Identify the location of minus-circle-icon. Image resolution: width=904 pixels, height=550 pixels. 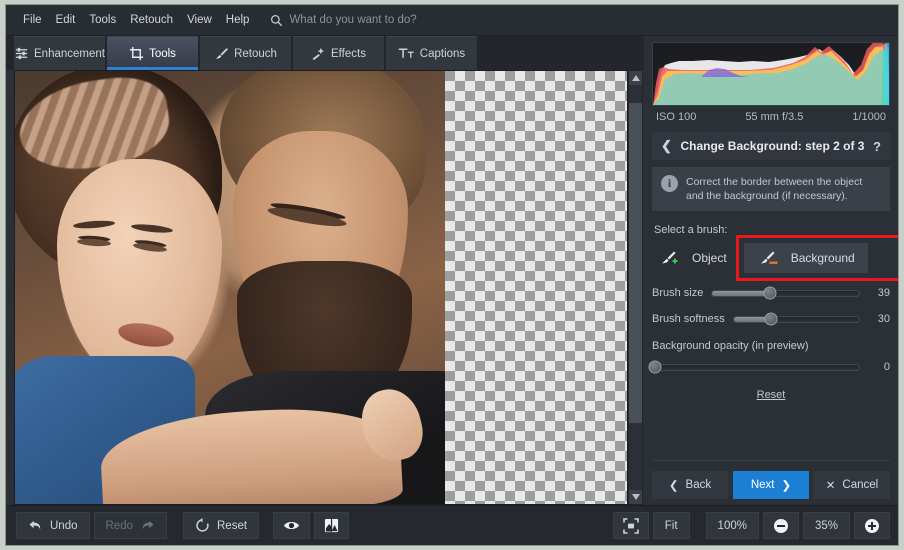
(781, 526).